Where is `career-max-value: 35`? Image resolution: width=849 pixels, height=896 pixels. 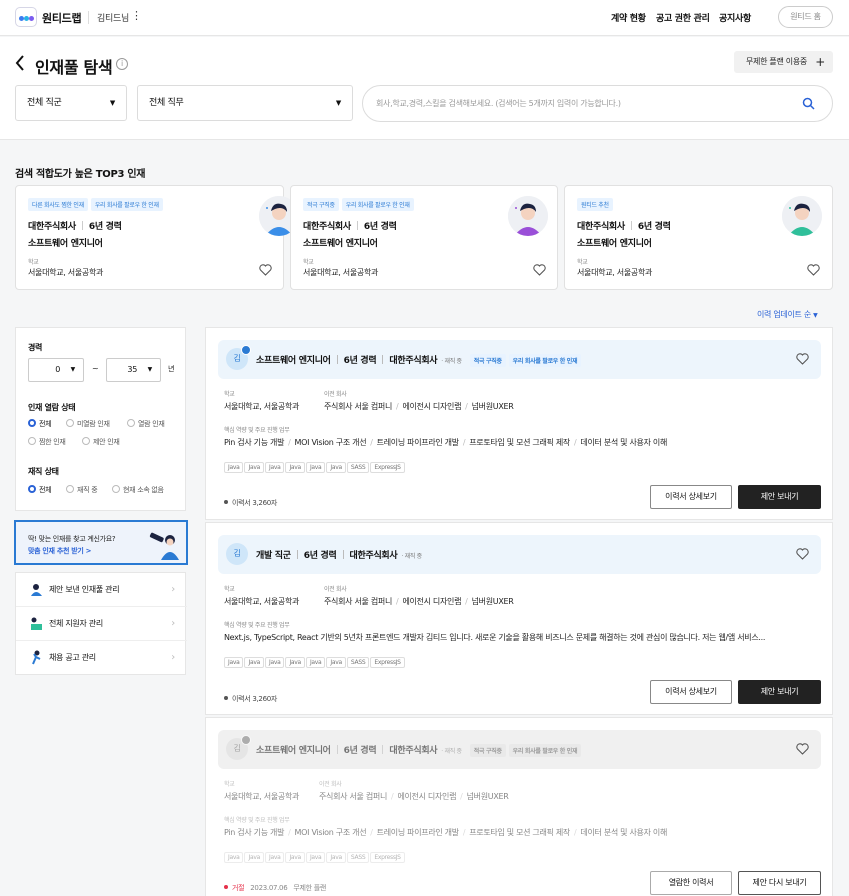 career-max-value: 35 is located at coordinates (132, 369).